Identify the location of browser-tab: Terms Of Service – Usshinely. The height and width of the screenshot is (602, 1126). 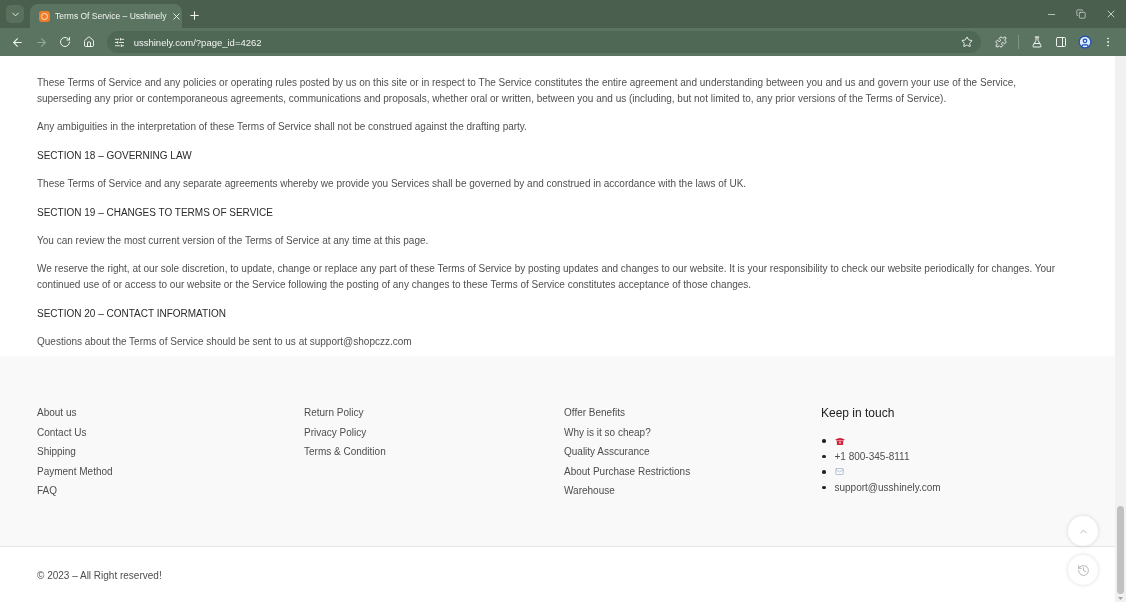
(106, 16).